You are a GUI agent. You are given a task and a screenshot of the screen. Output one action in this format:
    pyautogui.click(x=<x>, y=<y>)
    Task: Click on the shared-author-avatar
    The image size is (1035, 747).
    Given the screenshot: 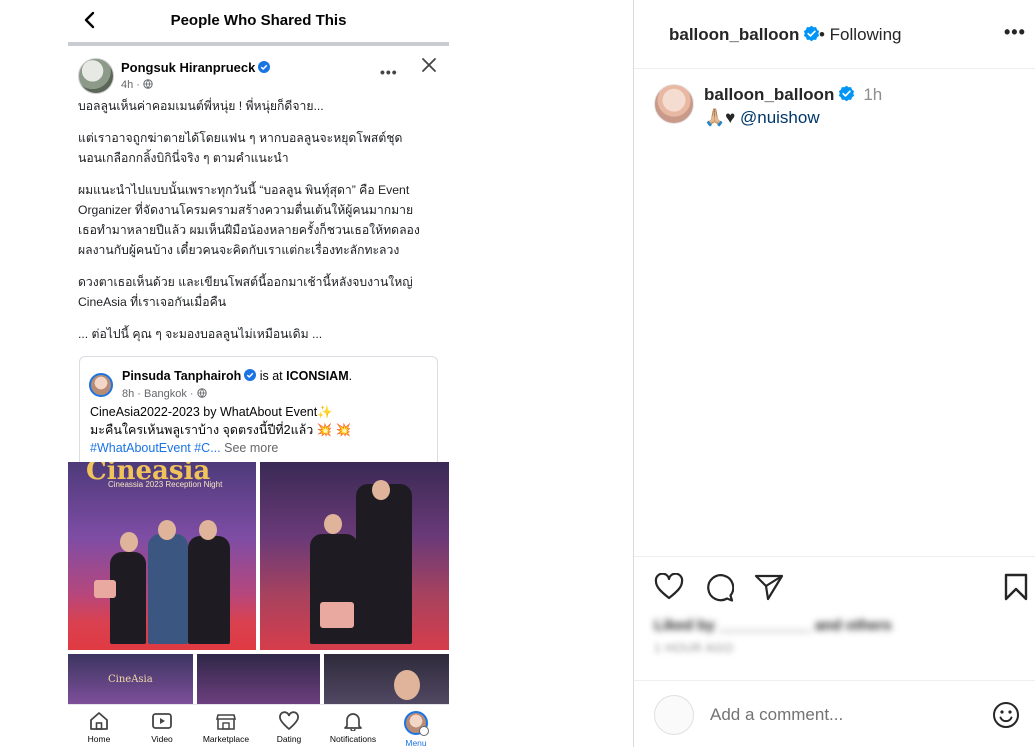 What is the action you would take?
    pyautogui.click(x=101, y=385)
    